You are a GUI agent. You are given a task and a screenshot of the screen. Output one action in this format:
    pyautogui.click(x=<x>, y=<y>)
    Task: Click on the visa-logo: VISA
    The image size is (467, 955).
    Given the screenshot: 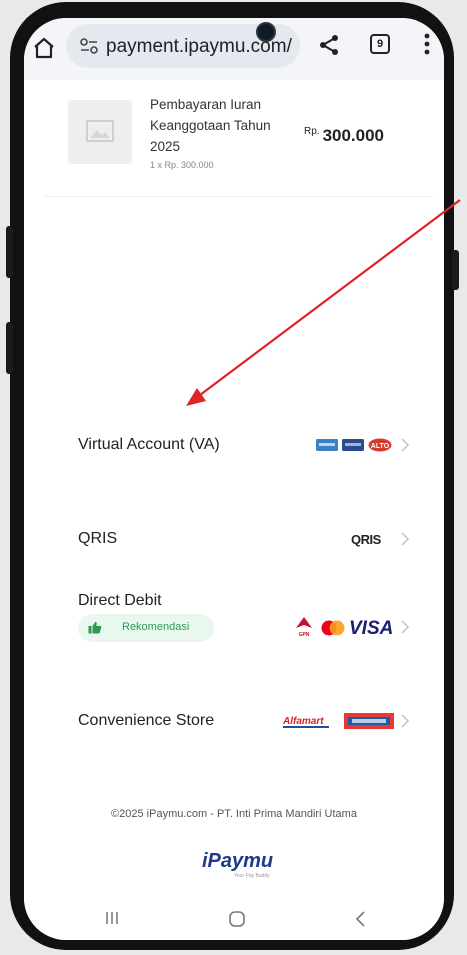 What is the action you would take?
    pyautogui.click(x=371, y=628)
    